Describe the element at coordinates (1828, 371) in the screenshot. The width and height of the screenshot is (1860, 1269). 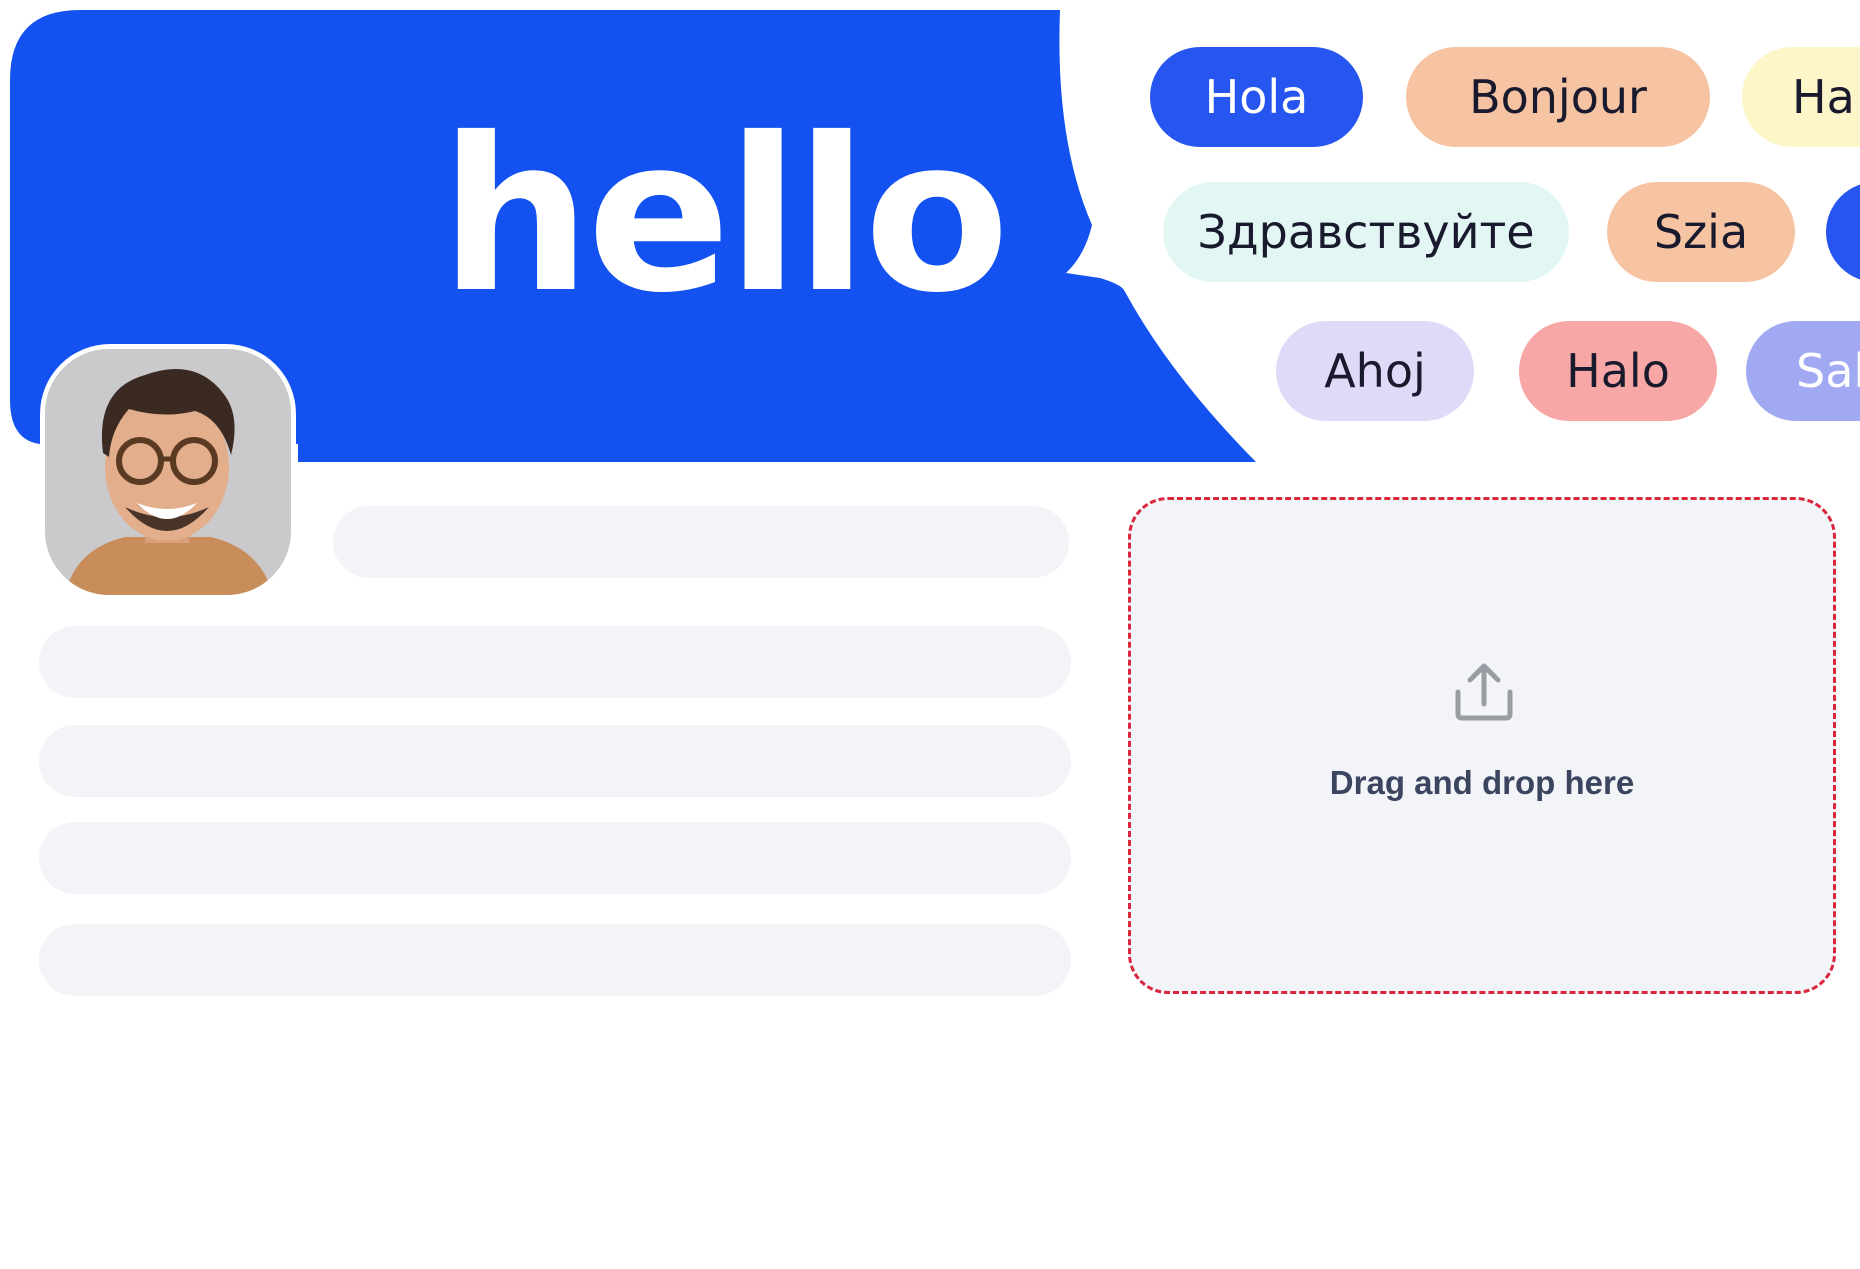
I see `greeting-label: Sal` at that location.